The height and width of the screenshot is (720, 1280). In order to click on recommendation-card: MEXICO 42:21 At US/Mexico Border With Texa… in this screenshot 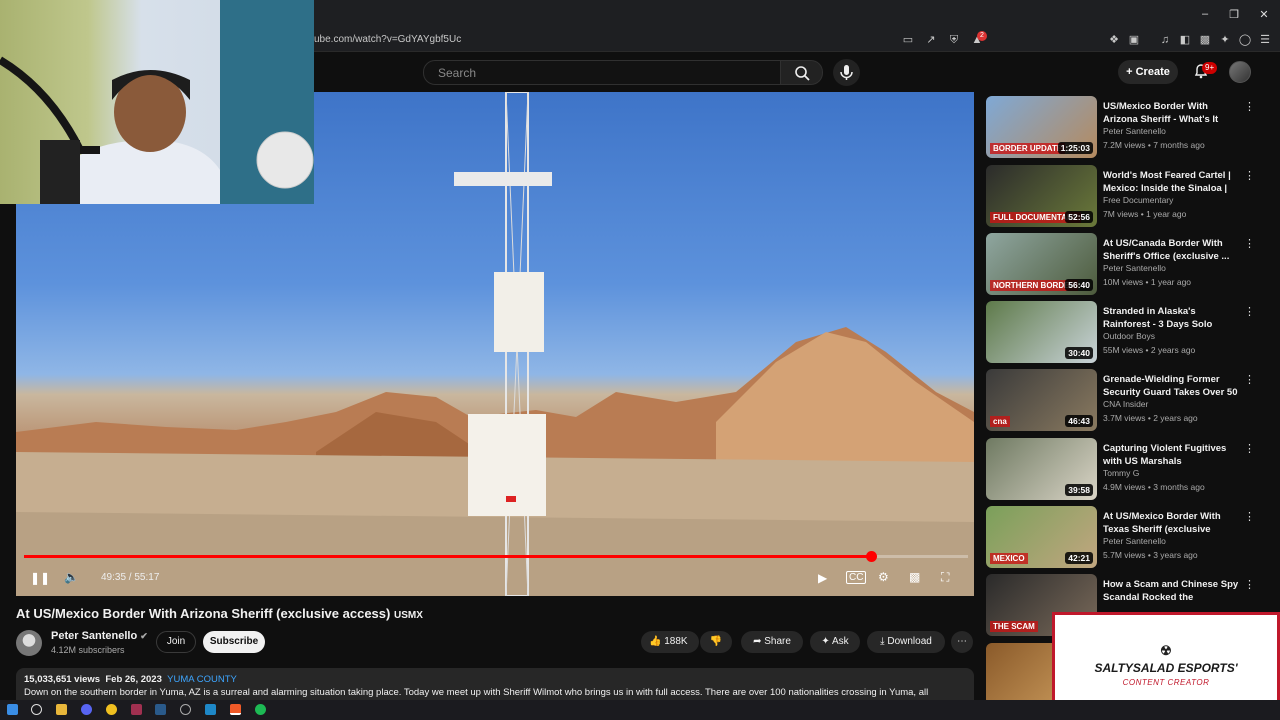, I will do `click(1121, 538)`.